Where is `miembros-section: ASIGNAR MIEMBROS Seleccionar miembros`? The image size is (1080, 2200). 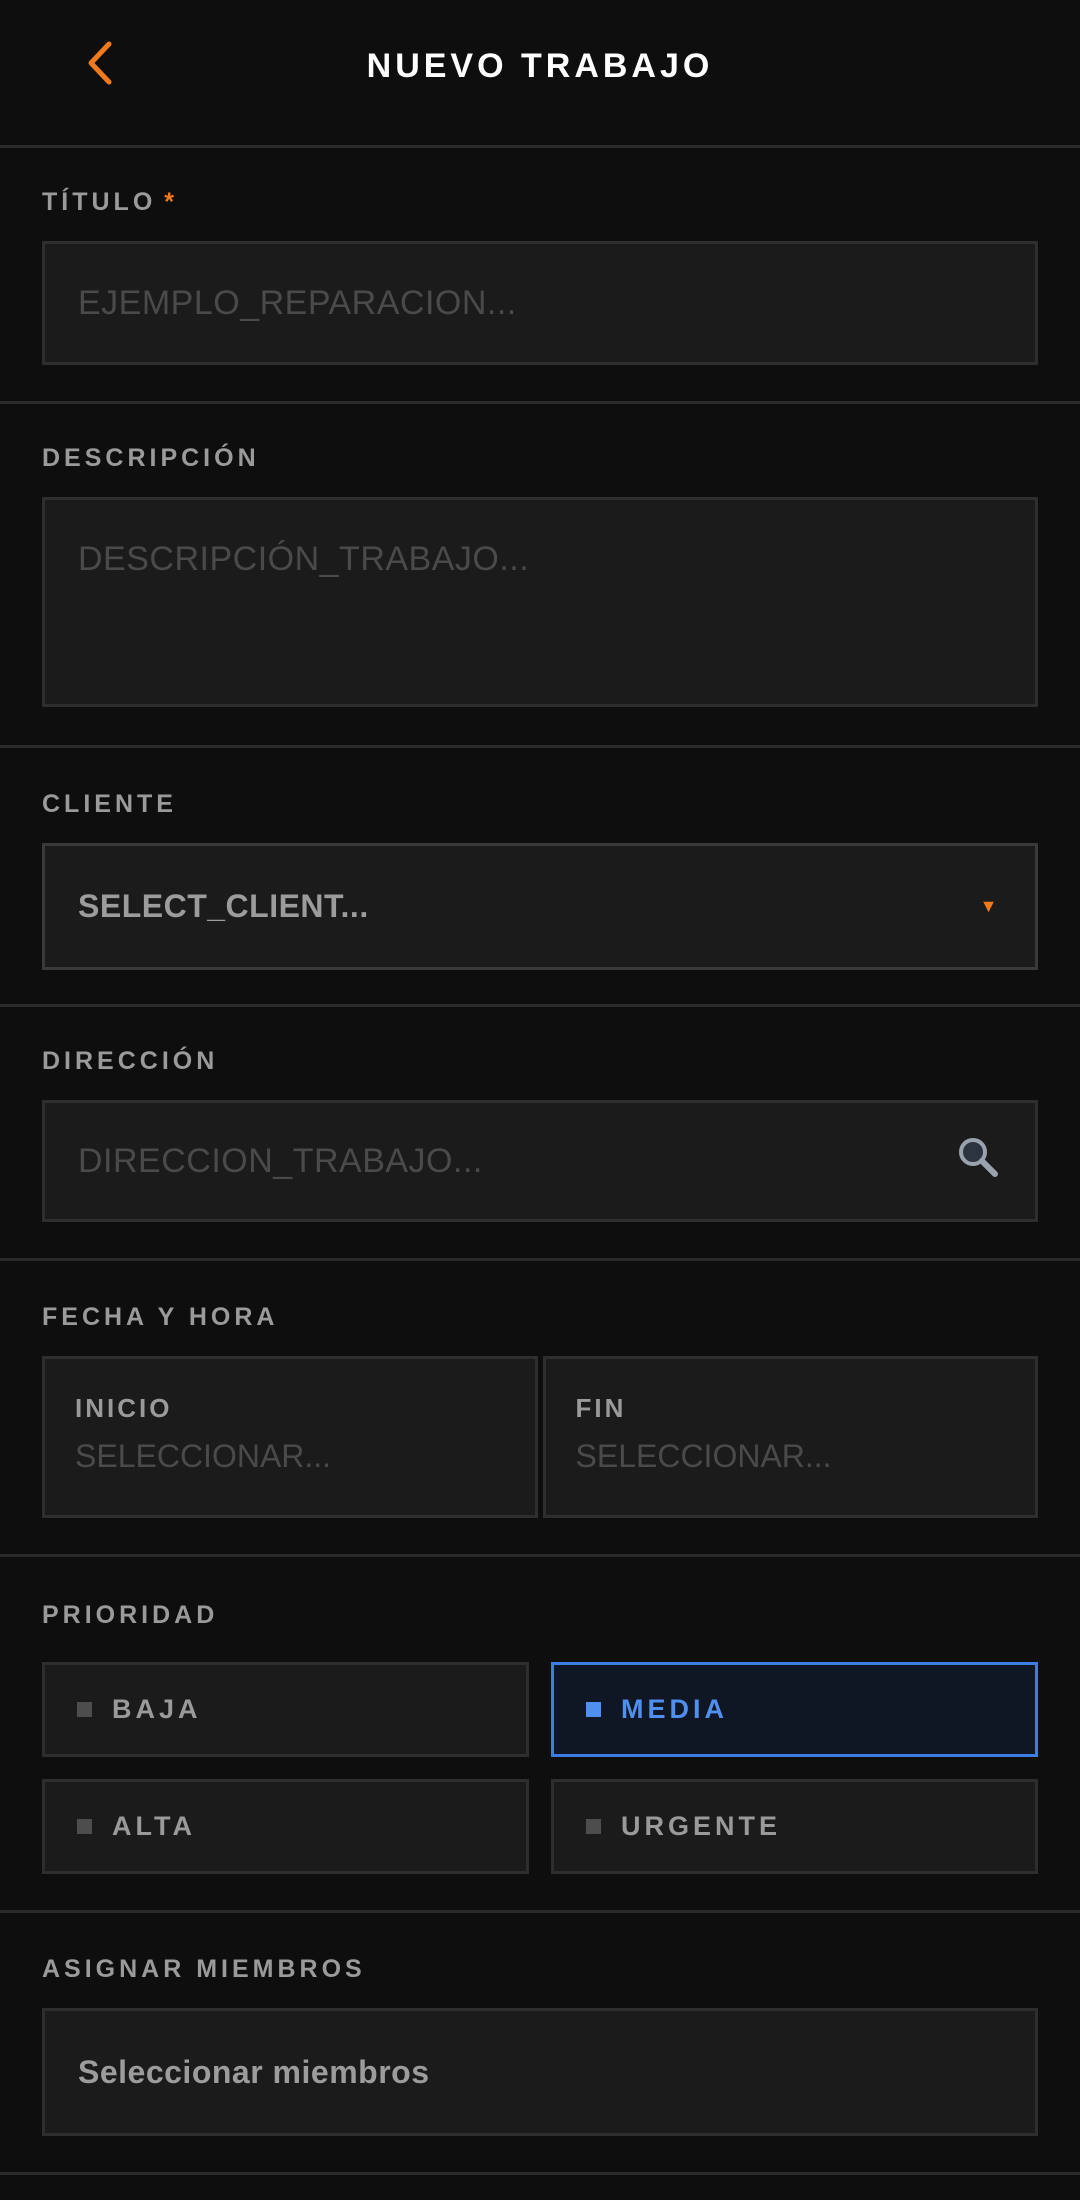
miembros-section: ASIGNAR MIEMBROS Seleccionar miembros is located at coordinates (540, 2044).